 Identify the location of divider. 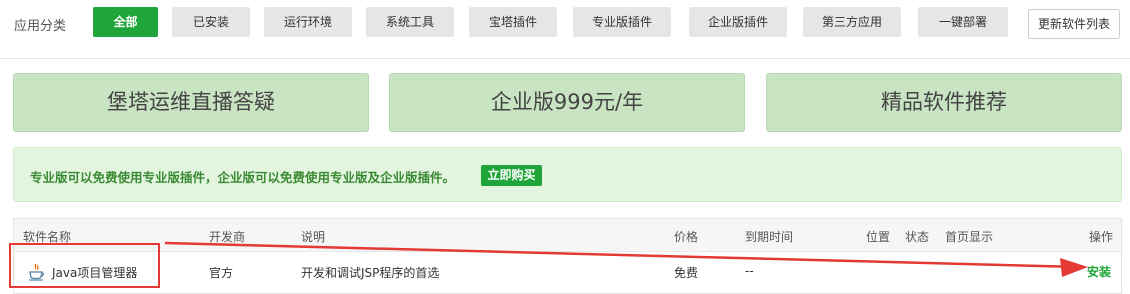
(565, 58).